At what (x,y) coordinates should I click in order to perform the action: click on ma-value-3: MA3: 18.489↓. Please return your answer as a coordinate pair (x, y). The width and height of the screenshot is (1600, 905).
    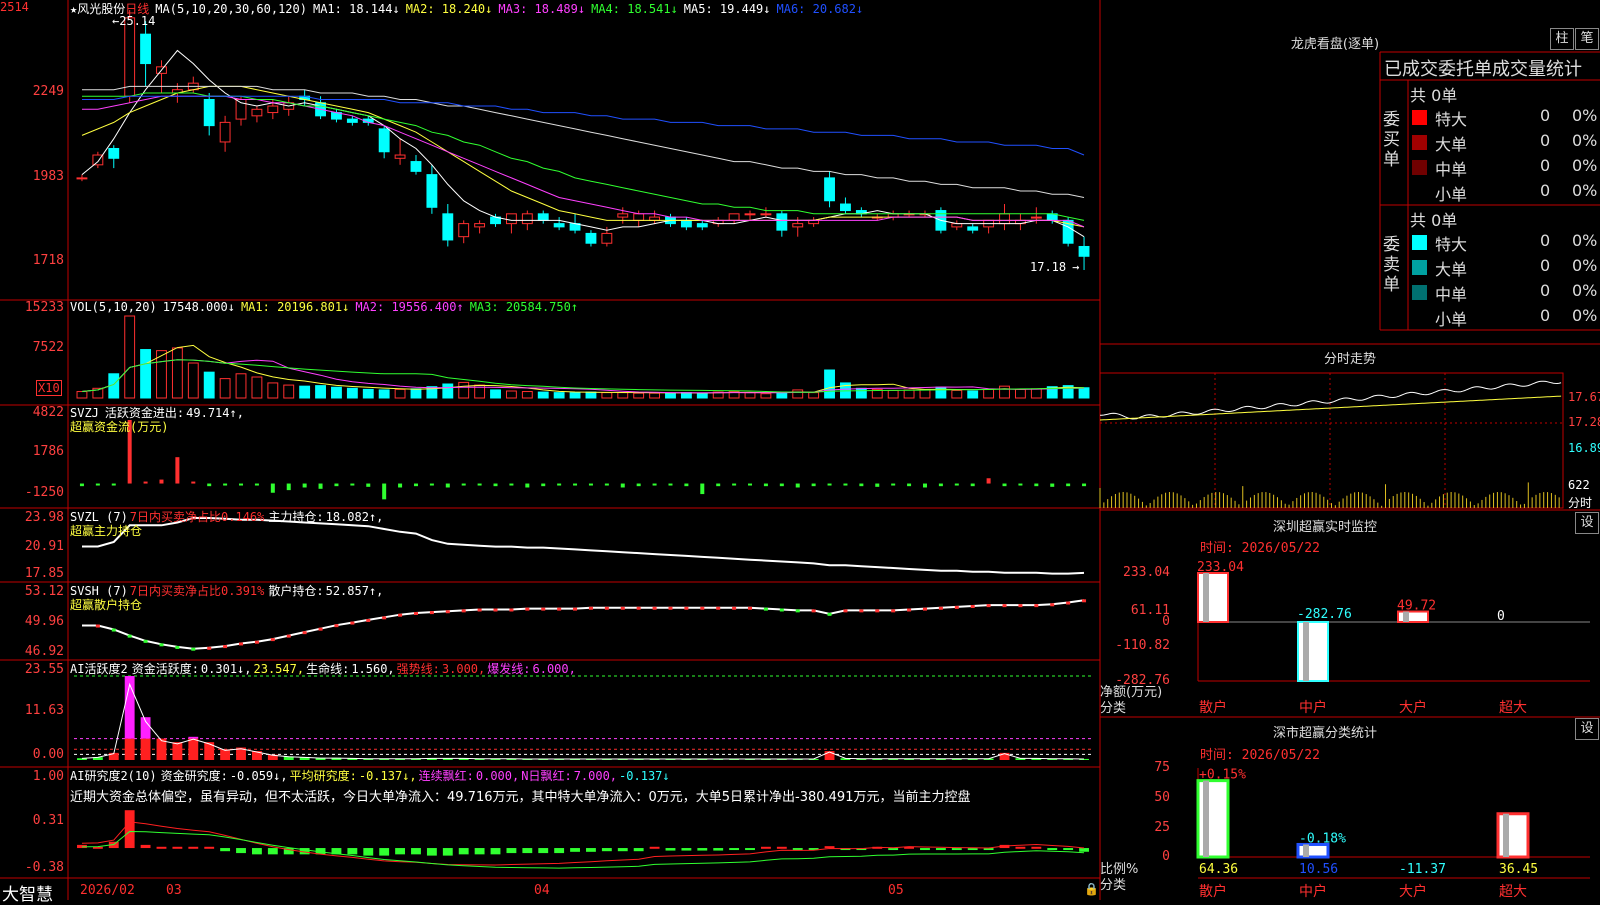
    Looking at the image, I should click on (542, 9).